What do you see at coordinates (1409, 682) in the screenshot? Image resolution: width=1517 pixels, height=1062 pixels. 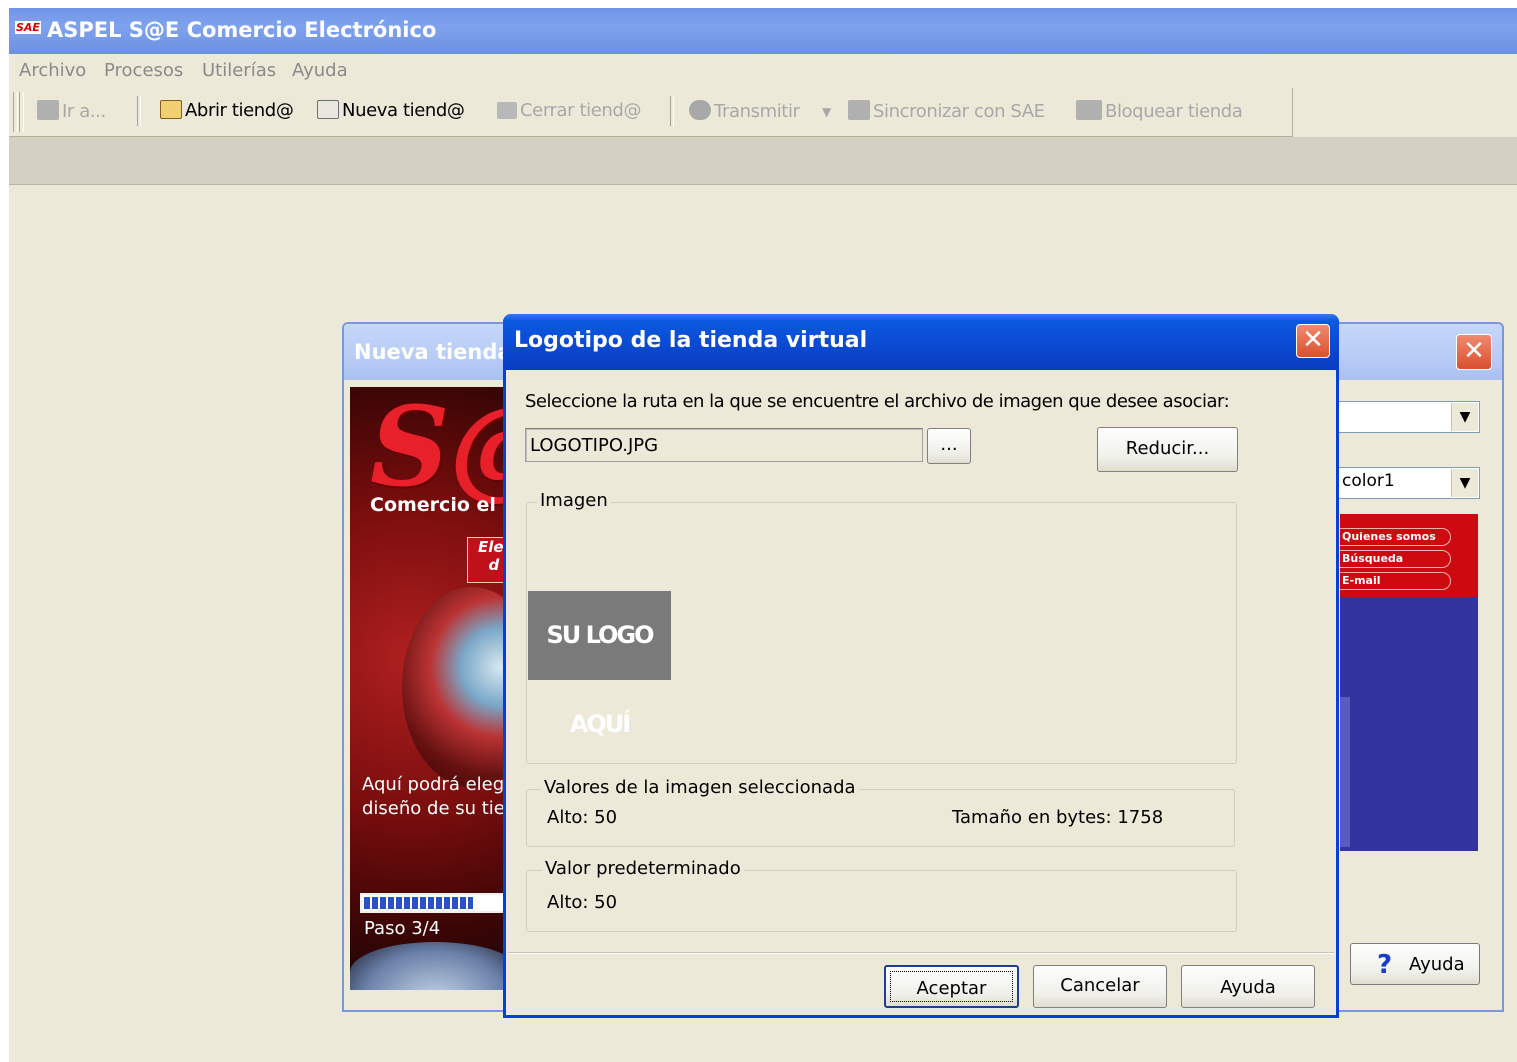 I see `design-preview: Quienes somos Búsqueda E-mail` at bounding box center [1409, 682].